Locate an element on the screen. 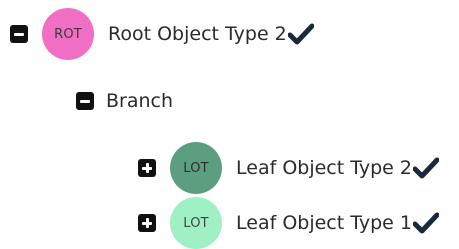  node-label: Leaf Object Type 2 is located at coordinates (324, 168).